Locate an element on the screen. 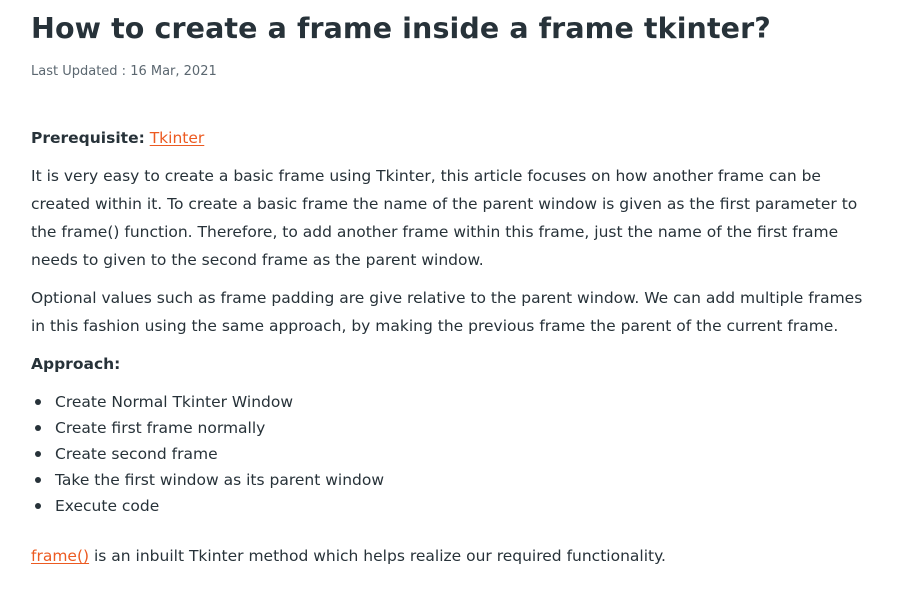 The image size is (912, 590). frame-method-link: frame() is located at coordinates (60, 556).